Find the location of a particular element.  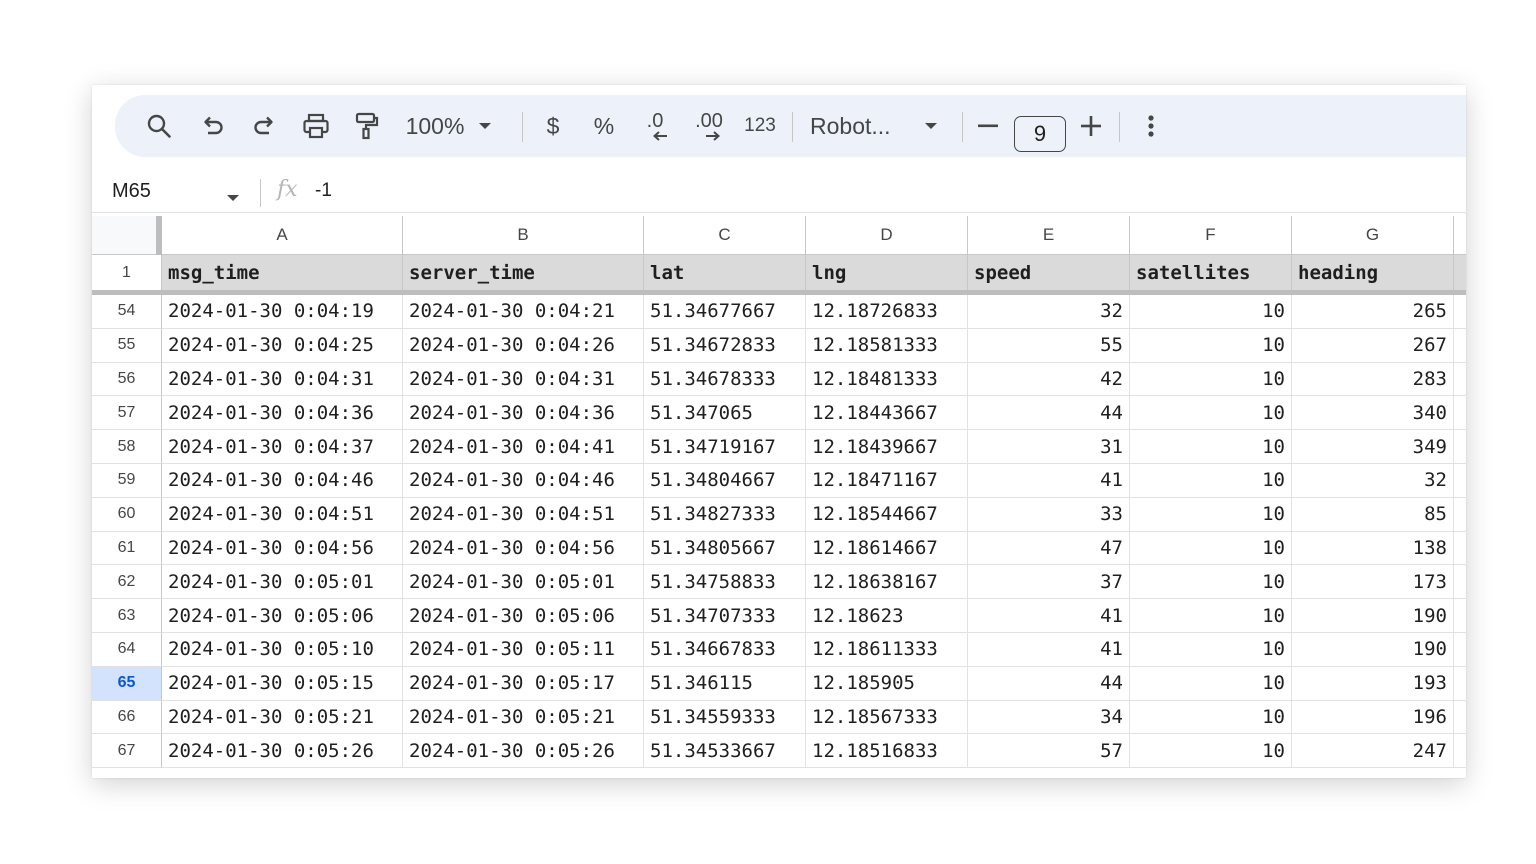

table-cell: 349 is located at coordinates (1373, 447).